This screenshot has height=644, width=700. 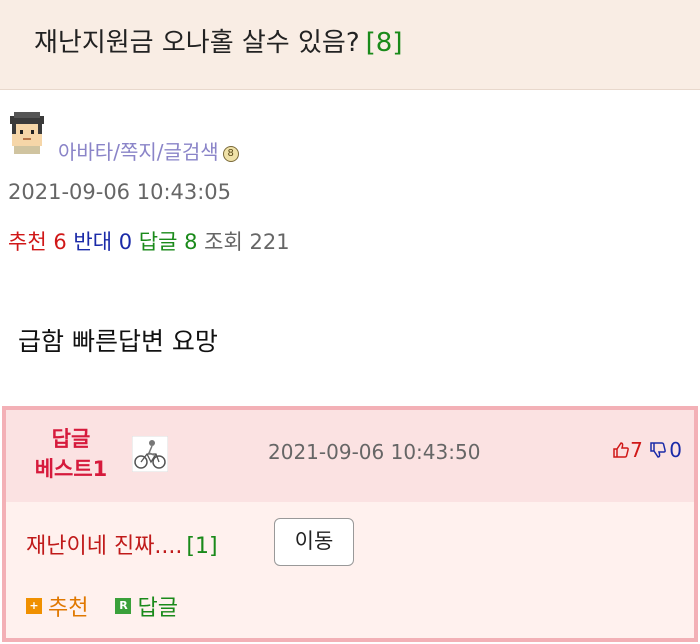 I want to click on reply-action-button: R 답글, so click(x=146, y=606).